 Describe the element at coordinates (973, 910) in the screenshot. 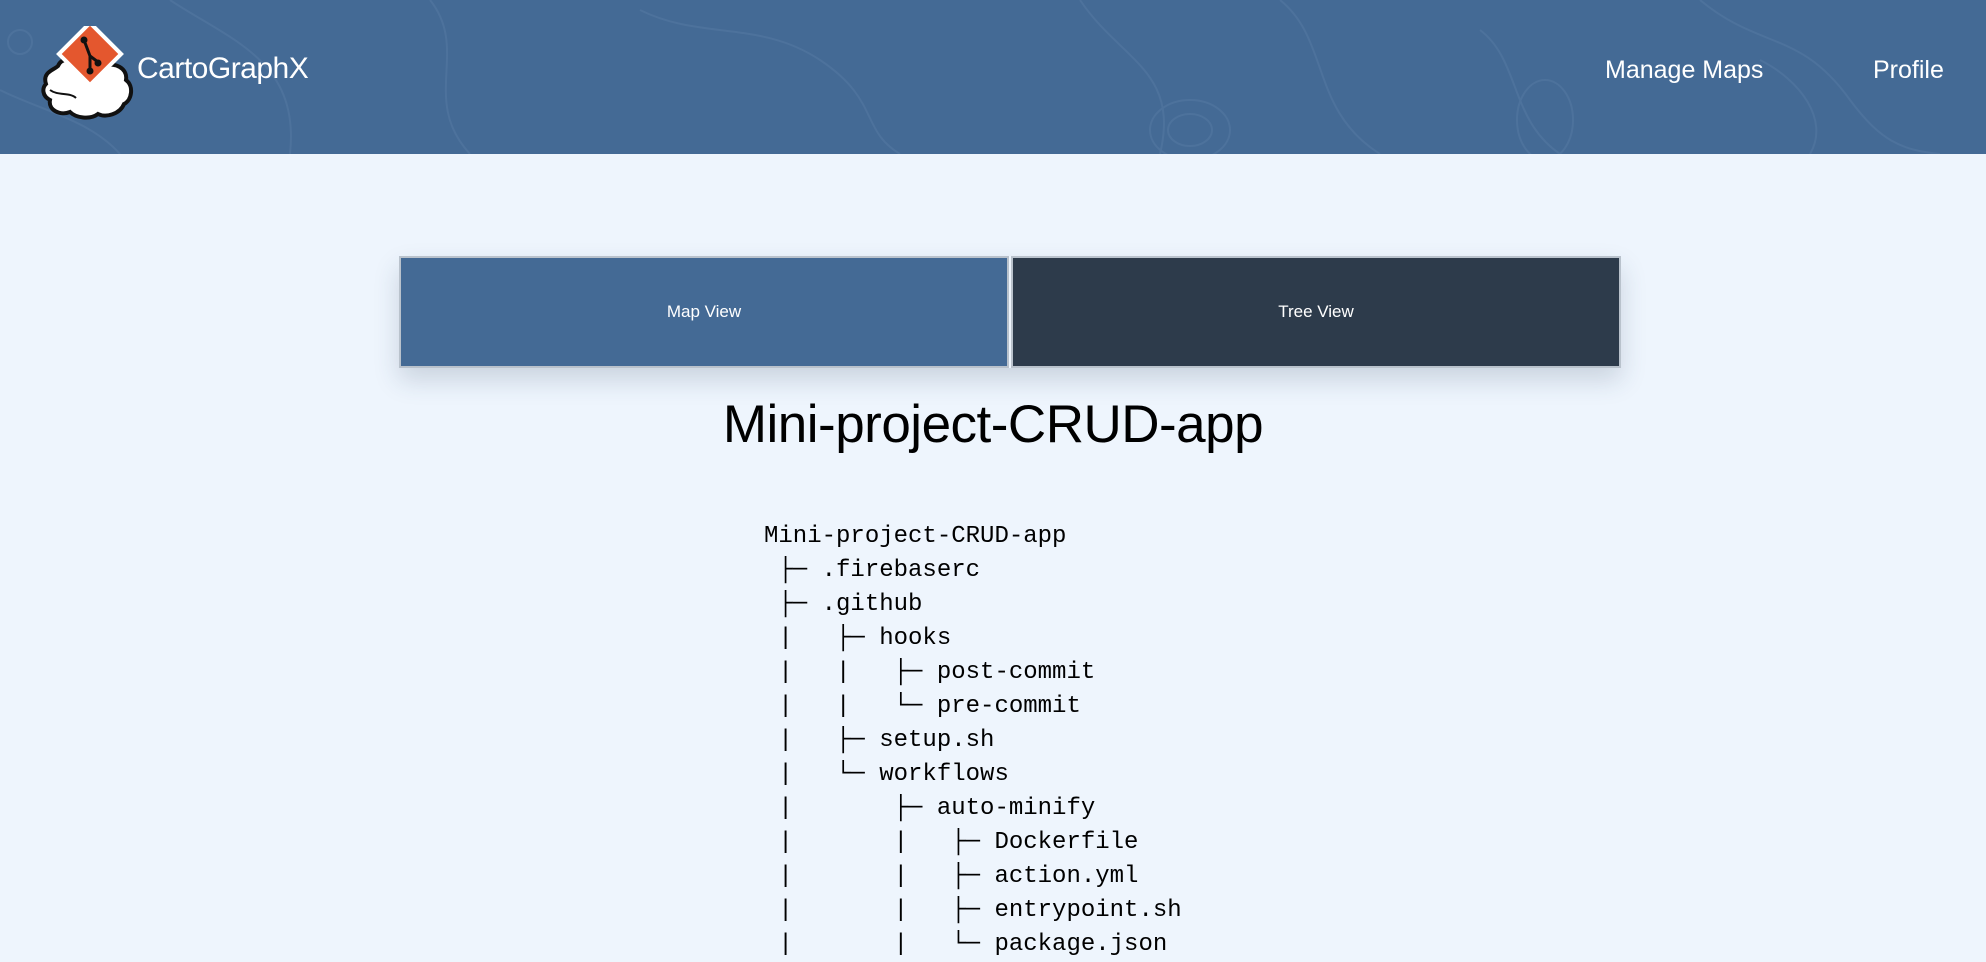

I see `tree-line: | | ├─ entrypoint.sh` at that location.